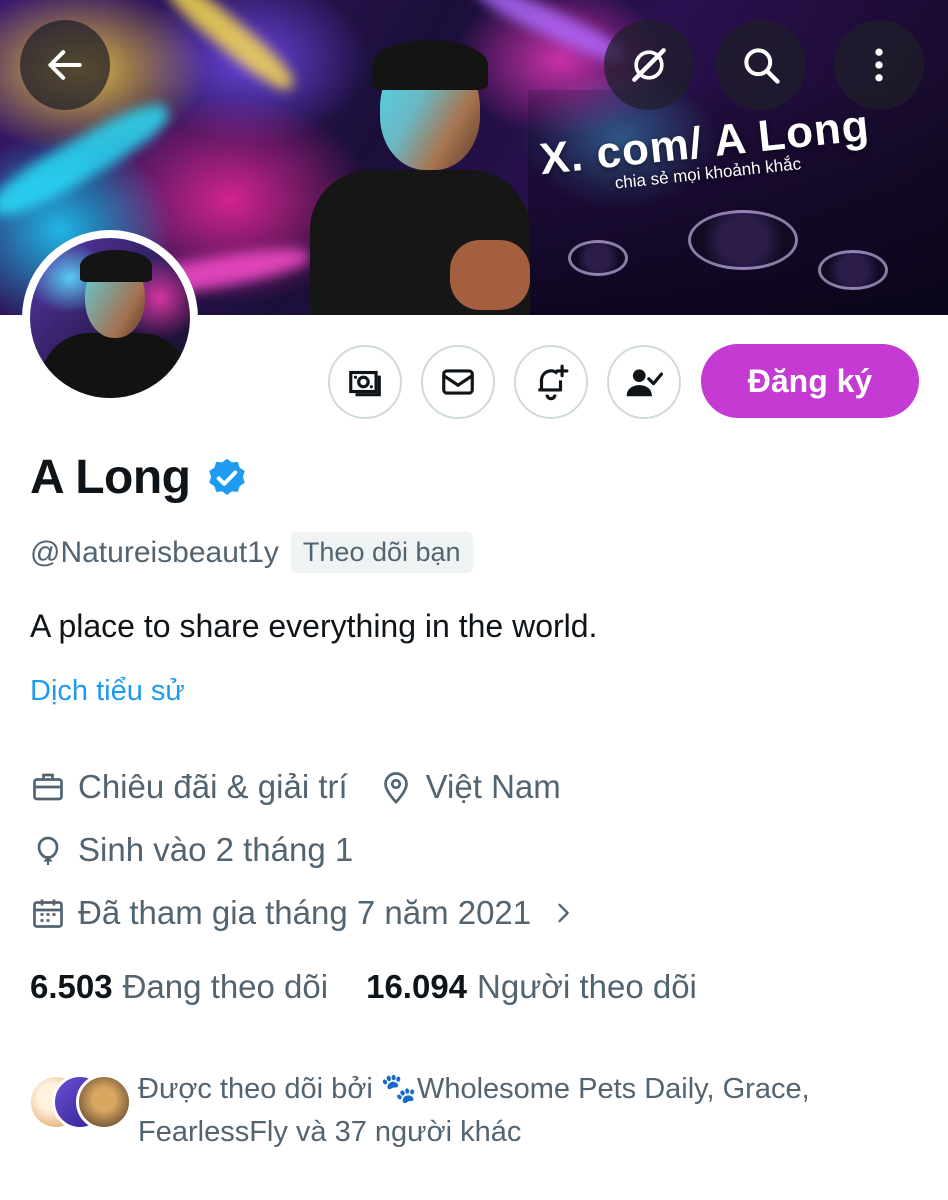 This screenshot has width=948, height=1200. Describe the element at coordinates (110, 477) in the screenshot. I see `profile-name: A Long` at that location.